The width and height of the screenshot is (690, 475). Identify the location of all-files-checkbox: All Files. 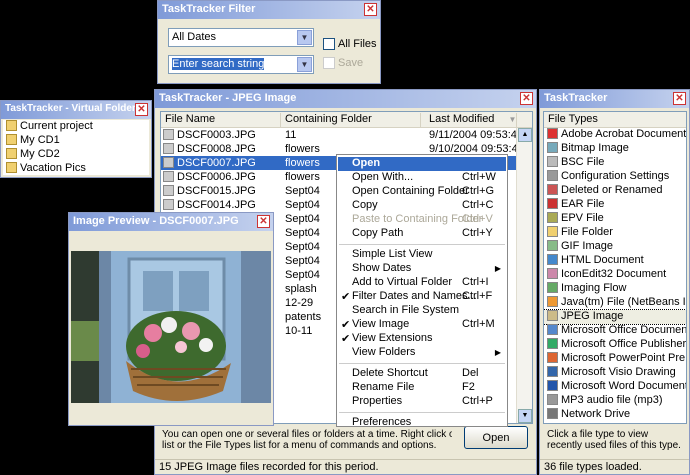
(350, 44).